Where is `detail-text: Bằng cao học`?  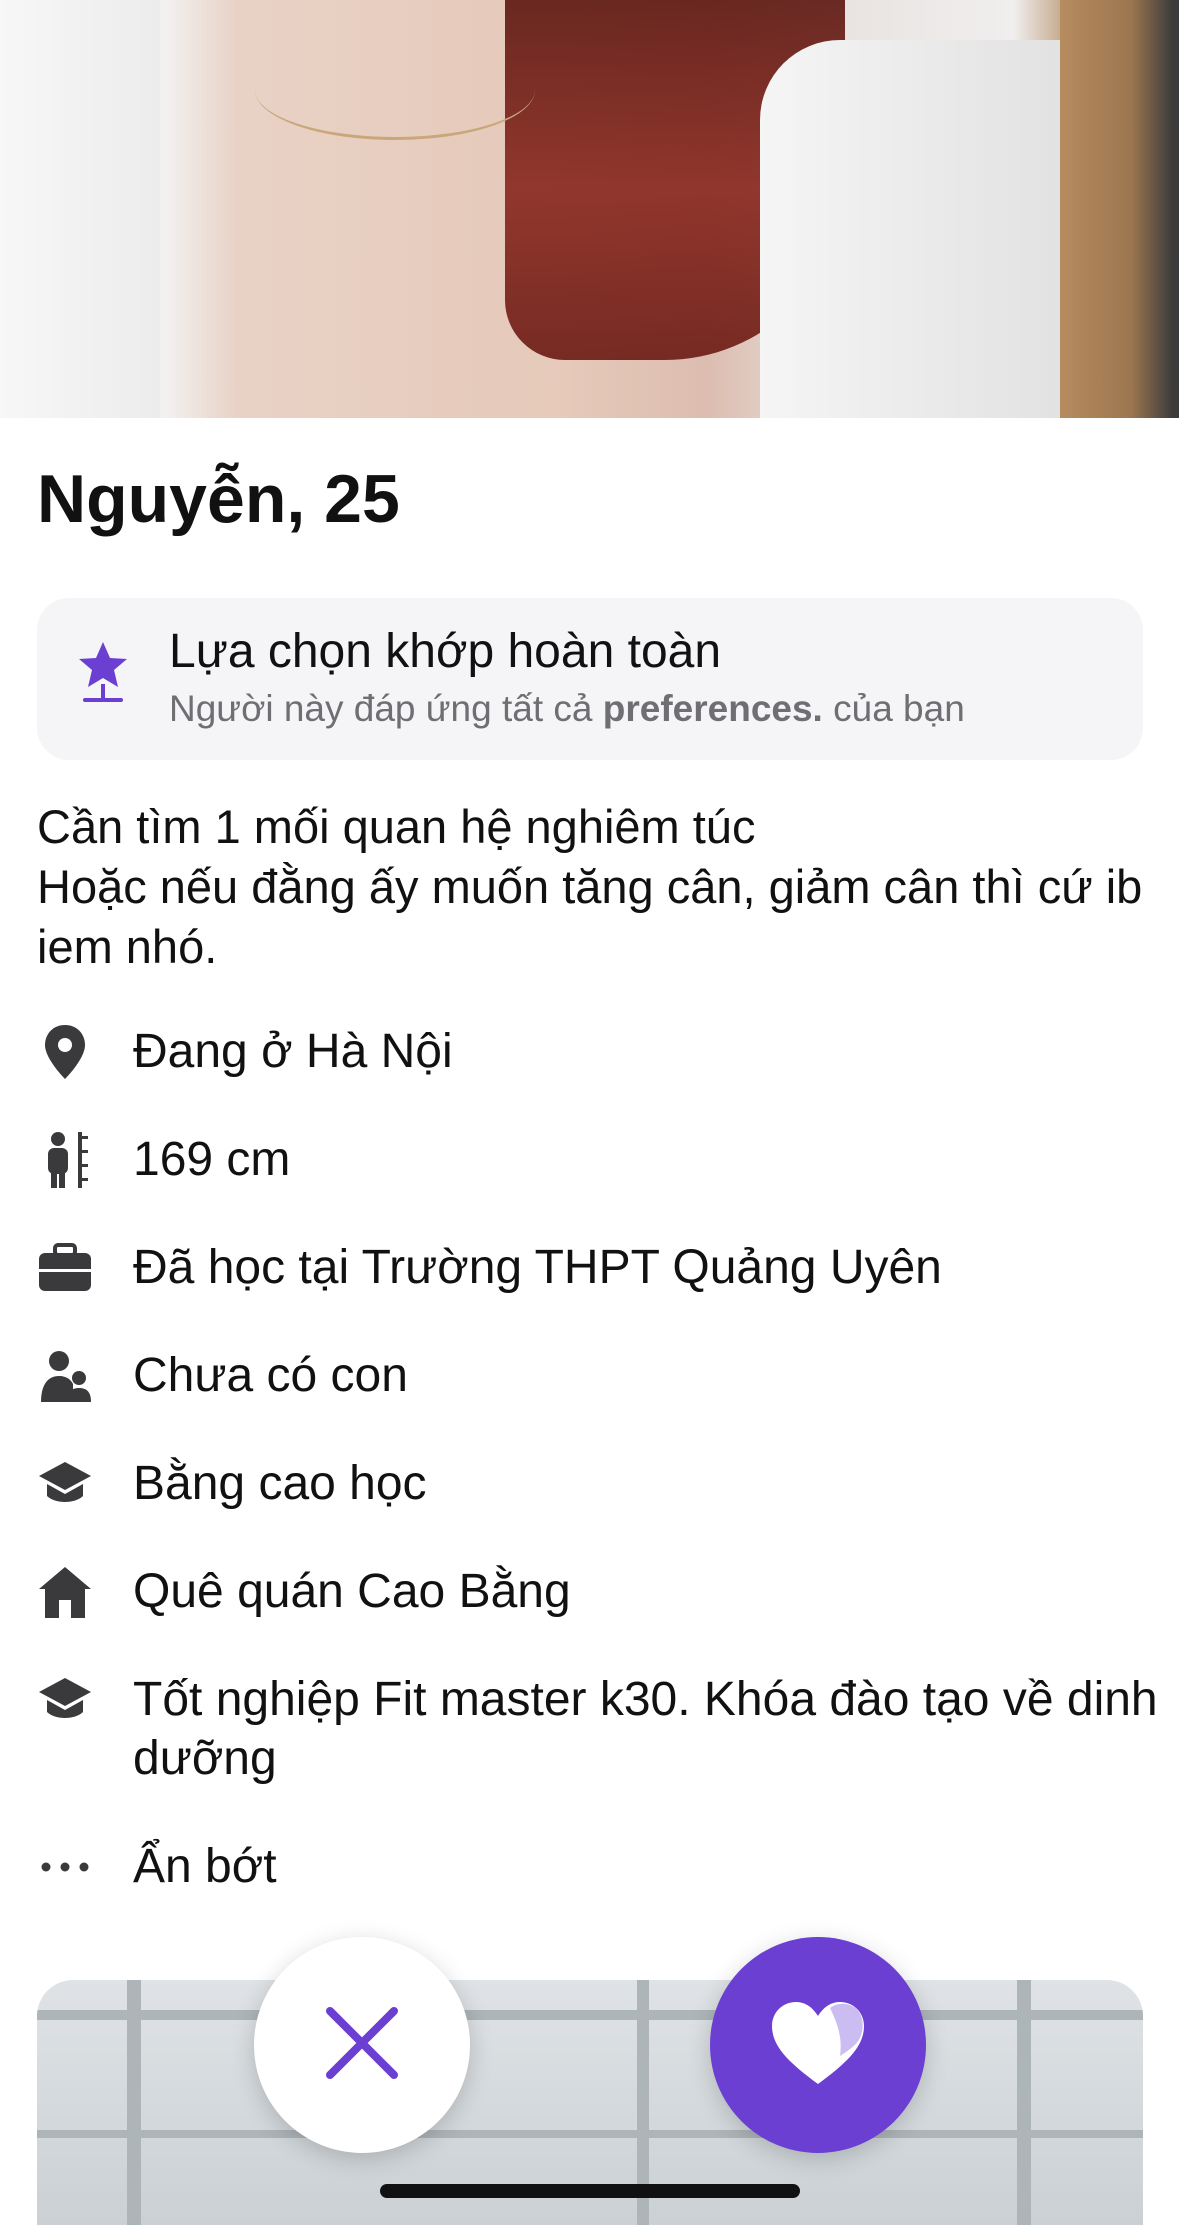
detail-text: Bằng cao học is located at coordinates (280, 1483).